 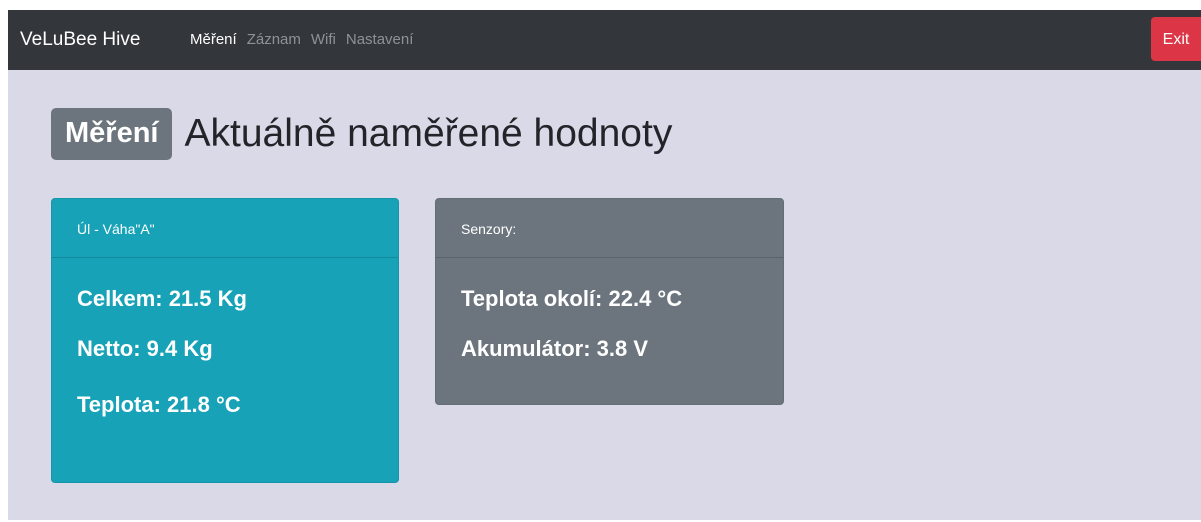 I want to click on nav-item-wifi: Wifi, so click(x=323, y=40).